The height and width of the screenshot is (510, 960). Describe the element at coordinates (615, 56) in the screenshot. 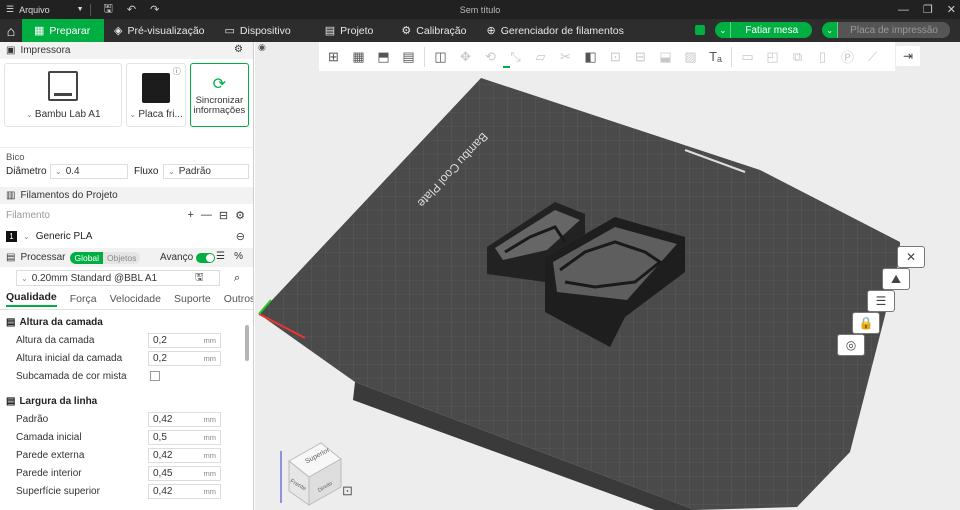

I see `measure-icon: ⊡` at that location.